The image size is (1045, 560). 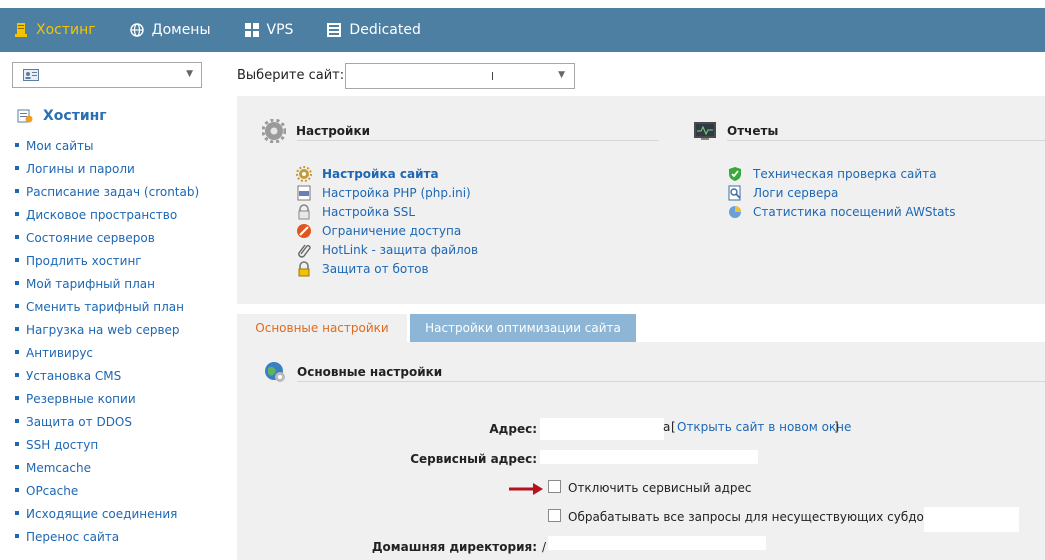 What do you see at coordinates (492, 76) in the screenshot?
I see `text-cursor` at bounding box center [492, 76].